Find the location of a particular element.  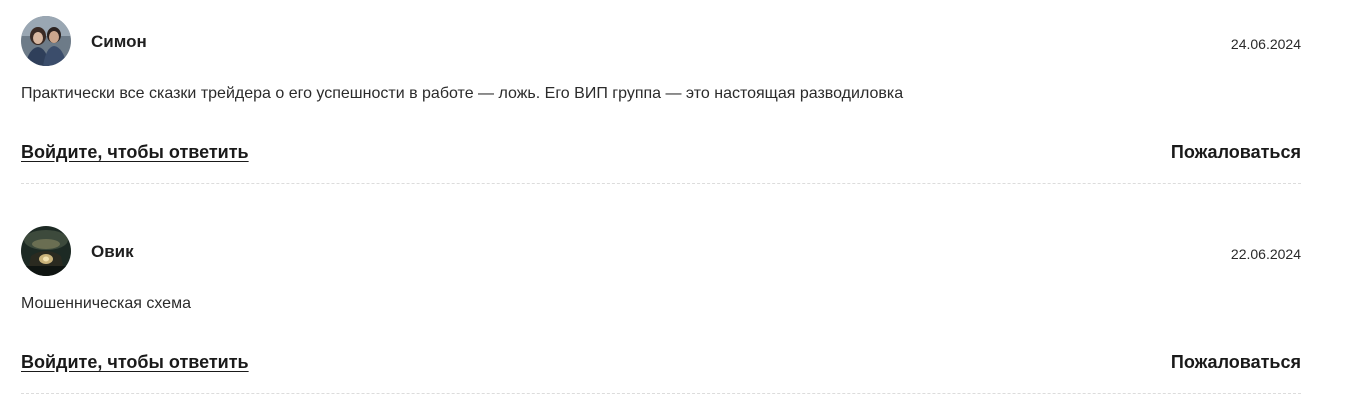

comment-author: Овик is located at coordinates (112, 251).